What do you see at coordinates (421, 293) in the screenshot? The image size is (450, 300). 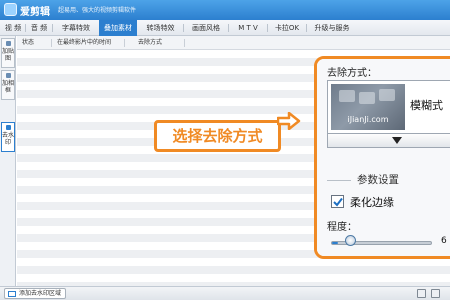 I see `delete-icon` at bounding box center [421, 293].